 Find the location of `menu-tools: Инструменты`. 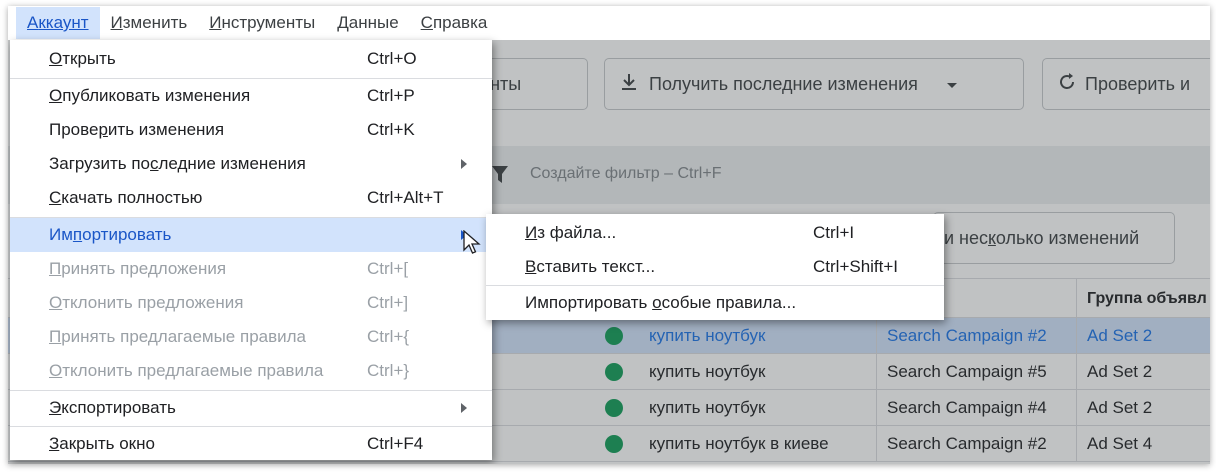

menu-tools: Инструменты is located at coordinates (262, 23).